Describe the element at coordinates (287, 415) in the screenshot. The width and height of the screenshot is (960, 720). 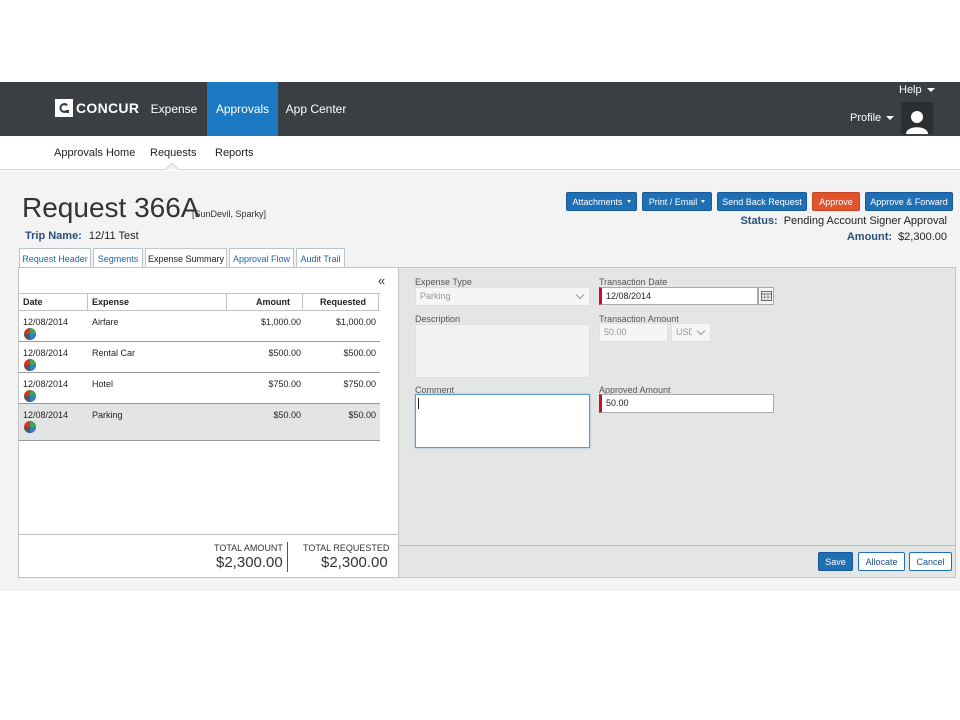
I see `row-amount: $50.00` at that location.